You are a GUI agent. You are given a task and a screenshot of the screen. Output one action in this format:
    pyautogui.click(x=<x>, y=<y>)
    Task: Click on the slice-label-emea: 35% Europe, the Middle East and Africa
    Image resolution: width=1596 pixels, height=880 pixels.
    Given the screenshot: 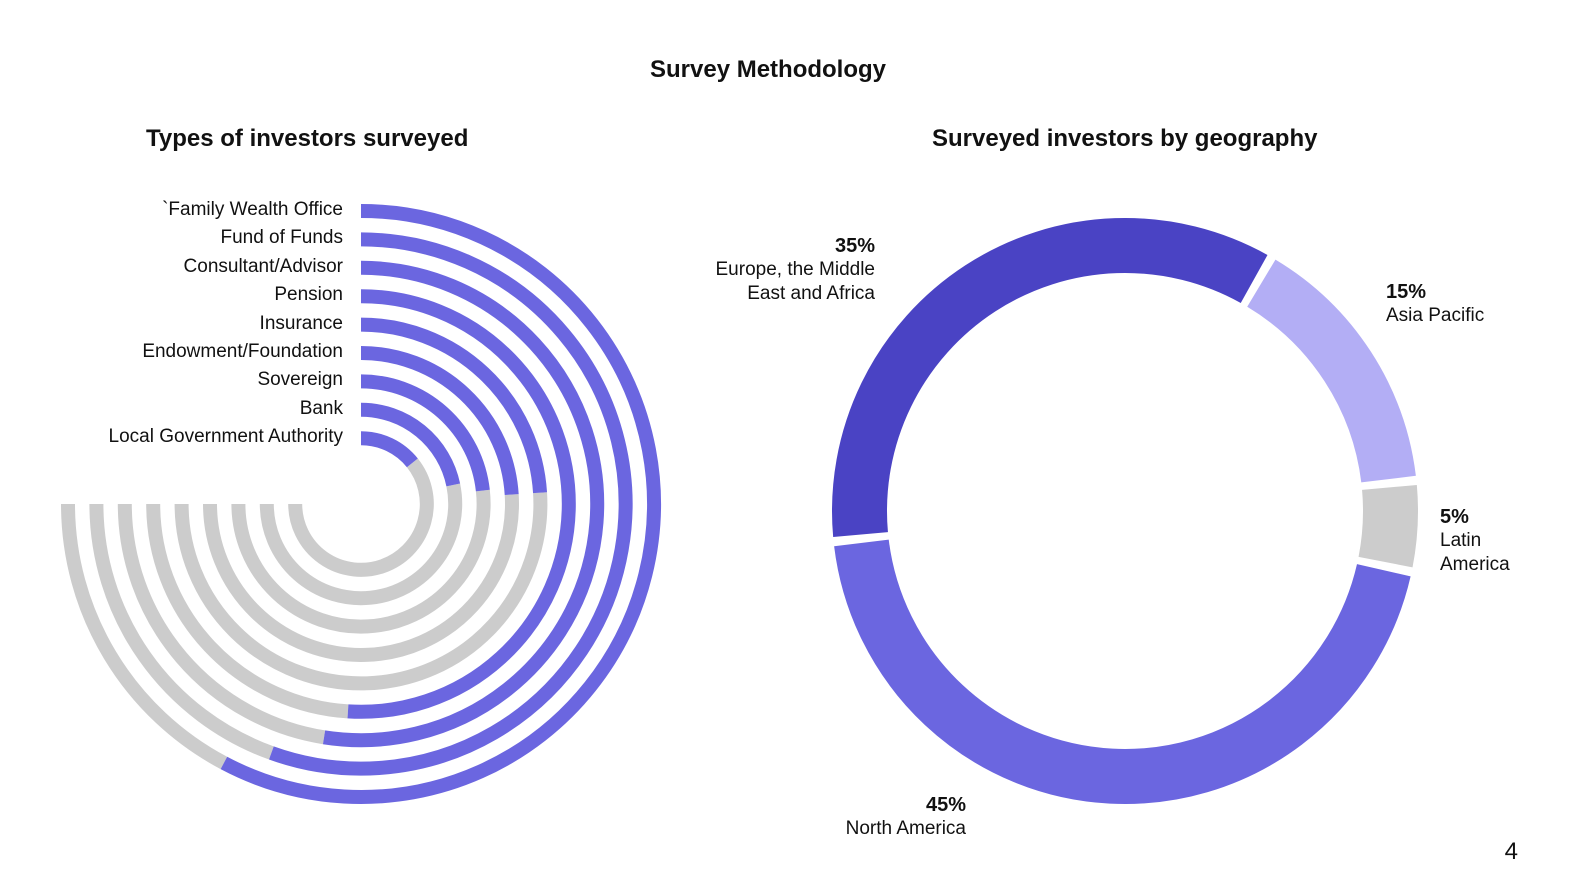 What is the action you would take?
    pyautogui.click(x=796, y=270)
    